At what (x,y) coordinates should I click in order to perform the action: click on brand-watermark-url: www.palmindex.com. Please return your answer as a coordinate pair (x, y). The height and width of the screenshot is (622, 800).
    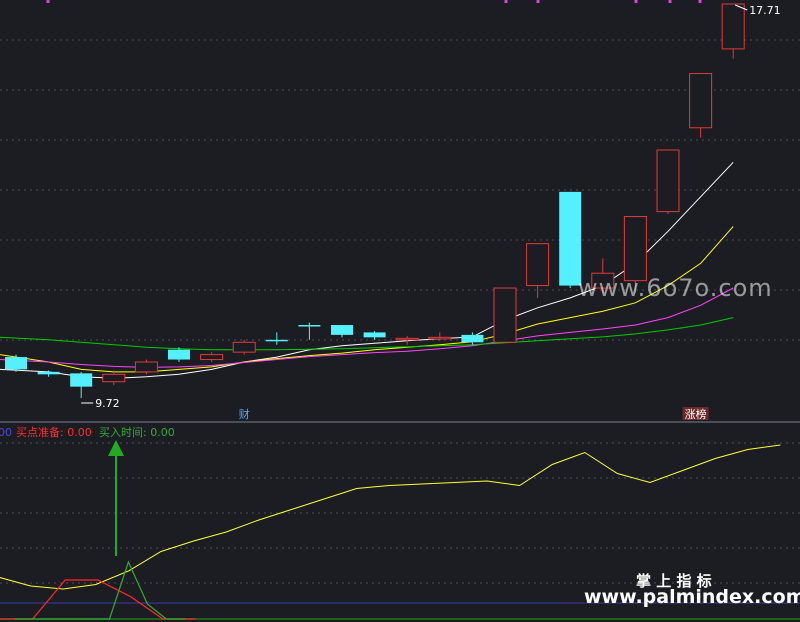
    Looking at the image, I should click on (692, 597).